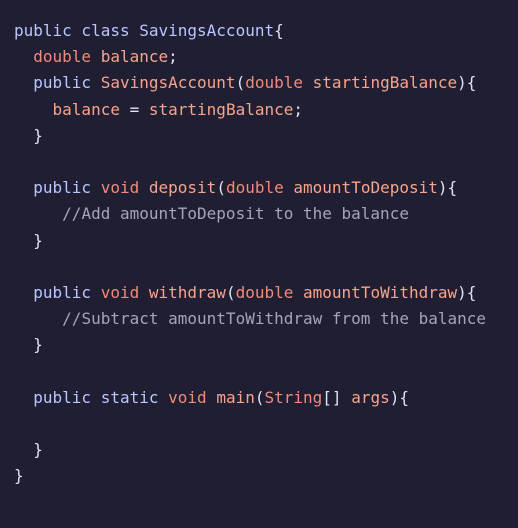  What do you see at coordinates (235, 214) in the screenshot?
I see `code-token: //Add amountToDeposit to the balance` at bounding box center [235, 214].